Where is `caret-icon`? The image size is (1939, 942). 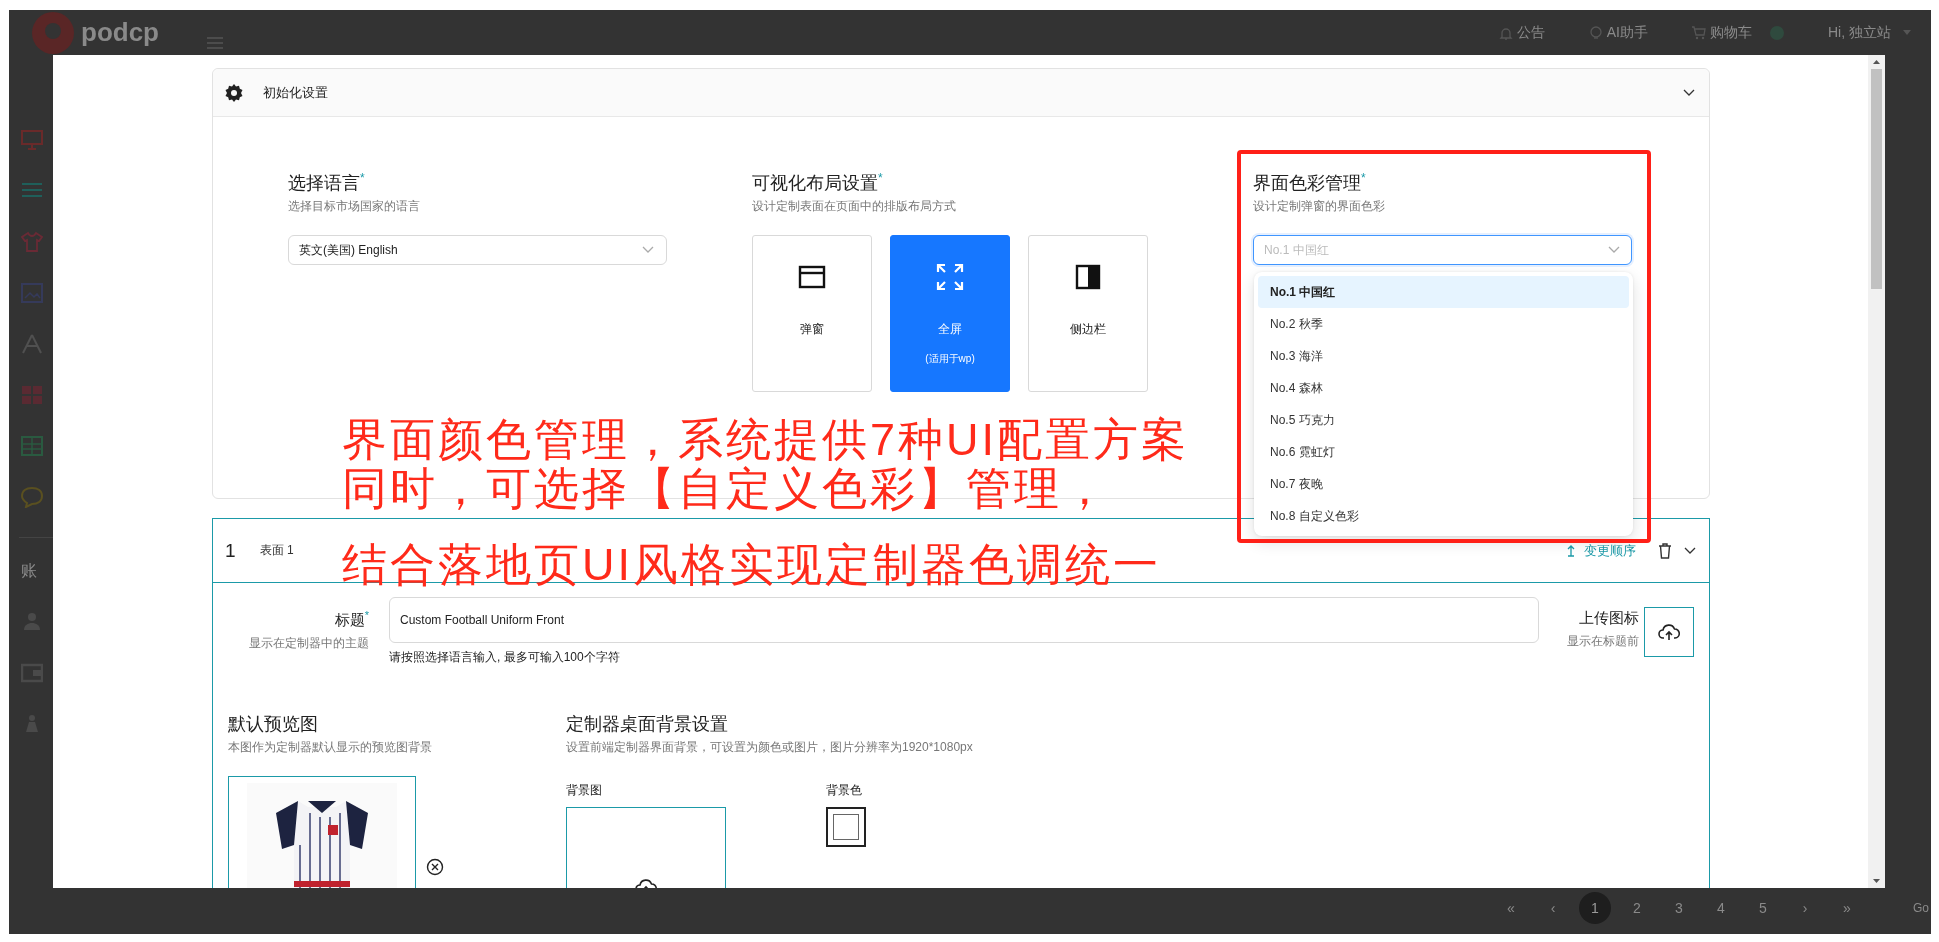
caret-icon is located at coordinates (1907, 32).